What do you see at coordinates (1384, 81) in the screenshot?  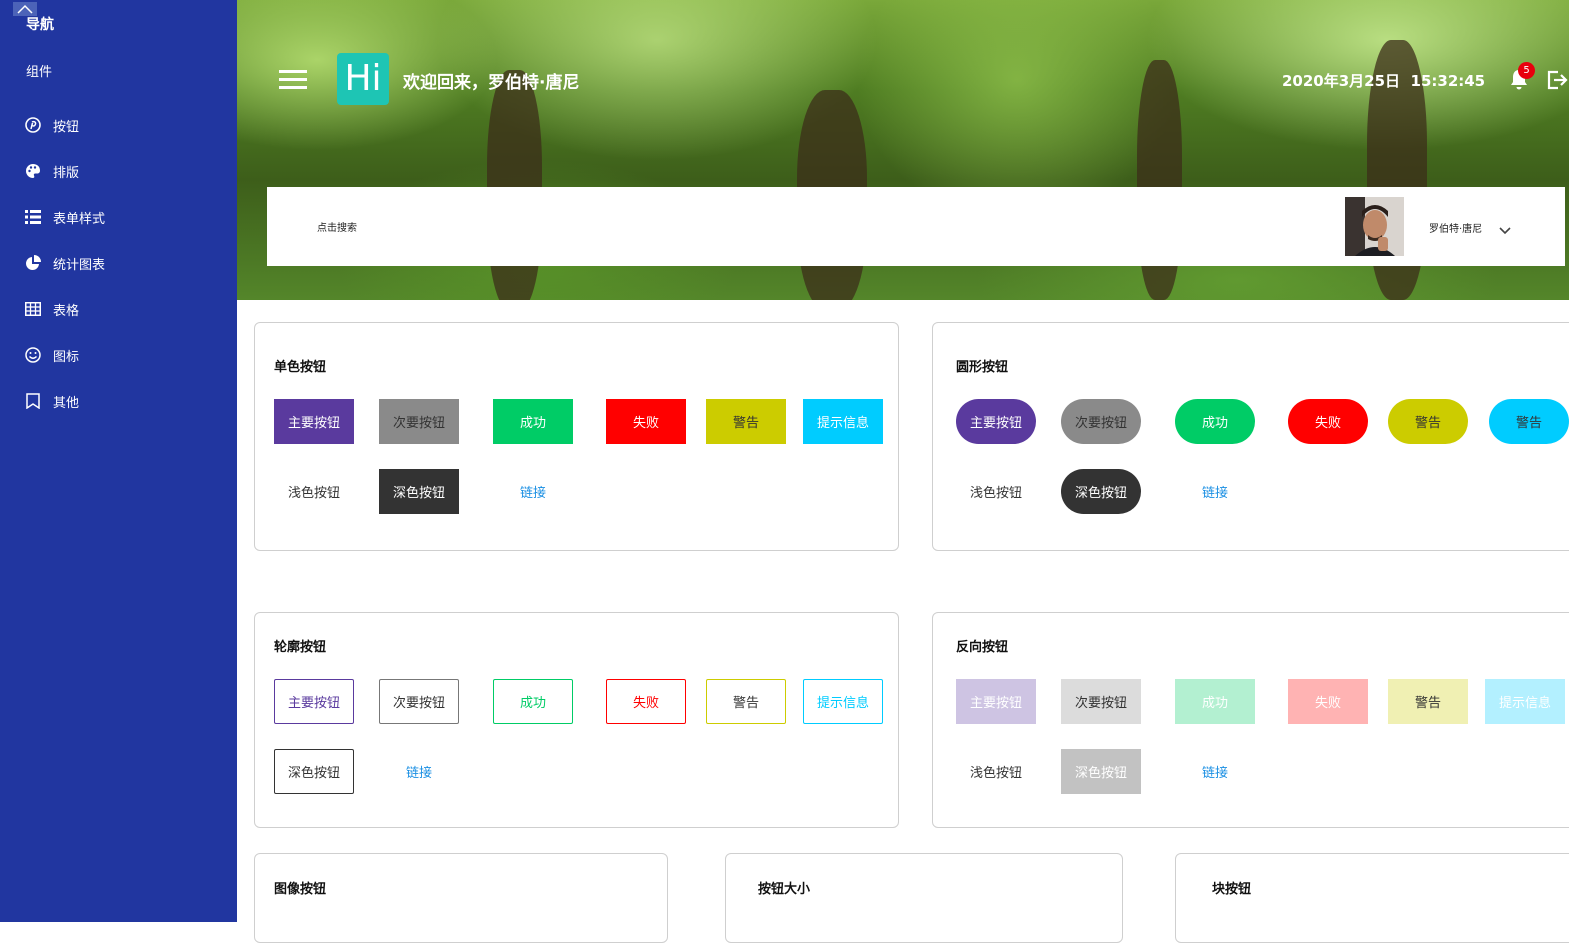 I see `datetime-display: 2020年3月25日 15:32:45` at bounding box center [1384, 81].